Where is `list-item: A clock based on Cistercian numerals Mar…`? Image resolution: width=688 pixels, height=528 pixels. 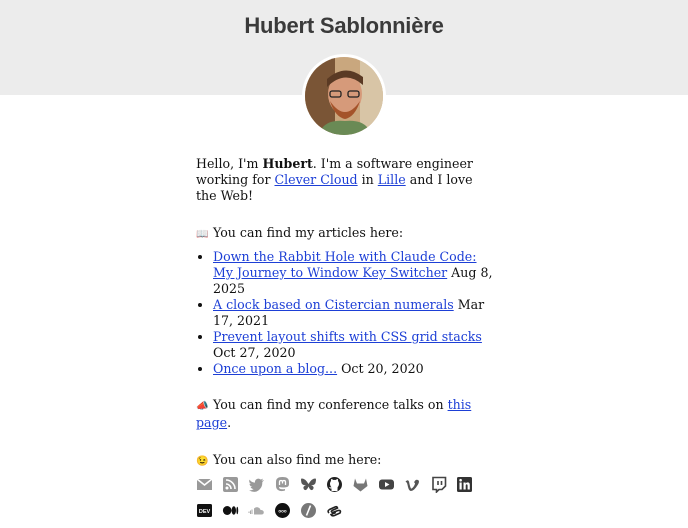 list-item: A clock based on Cistercian numerals Mar… is located at coordinates (354, 313).